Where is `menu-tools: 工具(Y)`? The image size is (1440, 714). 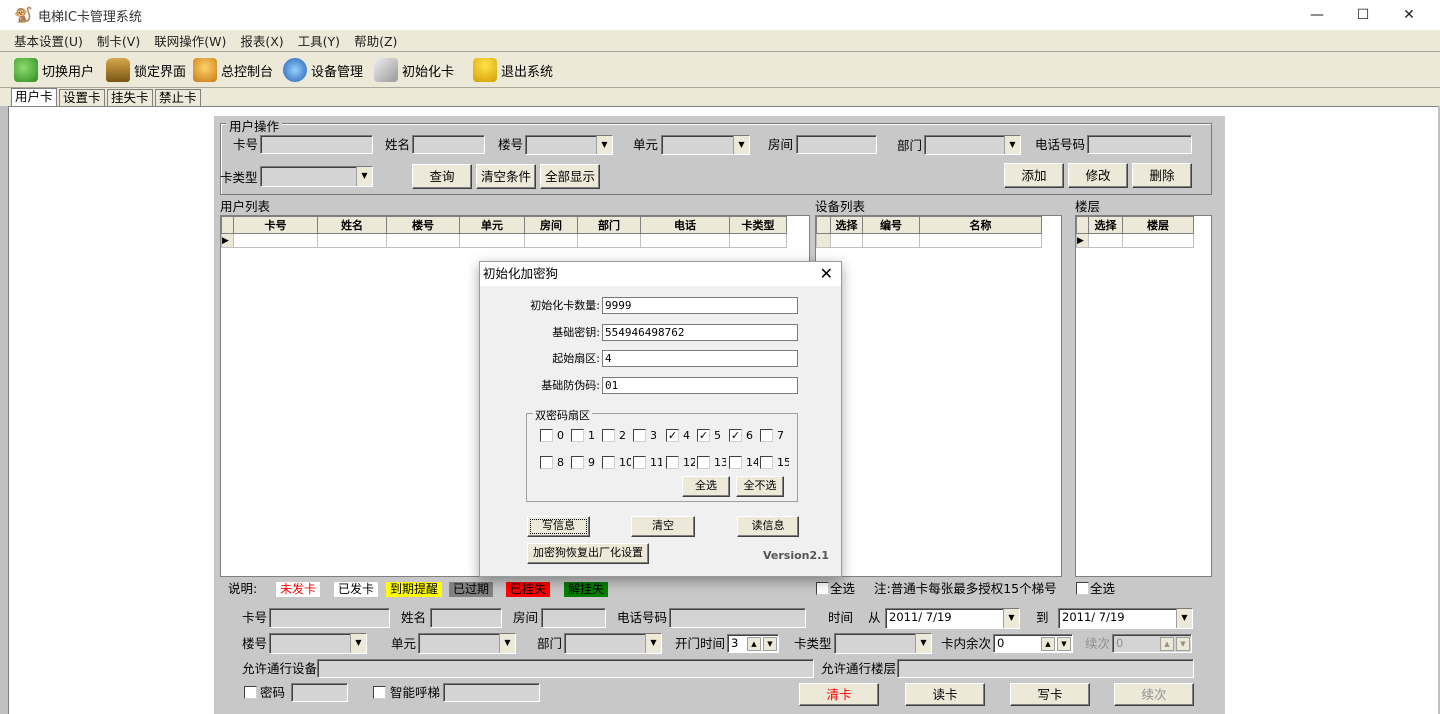 menu-tools: 工具(Y) is located at coordinates (319, 40).